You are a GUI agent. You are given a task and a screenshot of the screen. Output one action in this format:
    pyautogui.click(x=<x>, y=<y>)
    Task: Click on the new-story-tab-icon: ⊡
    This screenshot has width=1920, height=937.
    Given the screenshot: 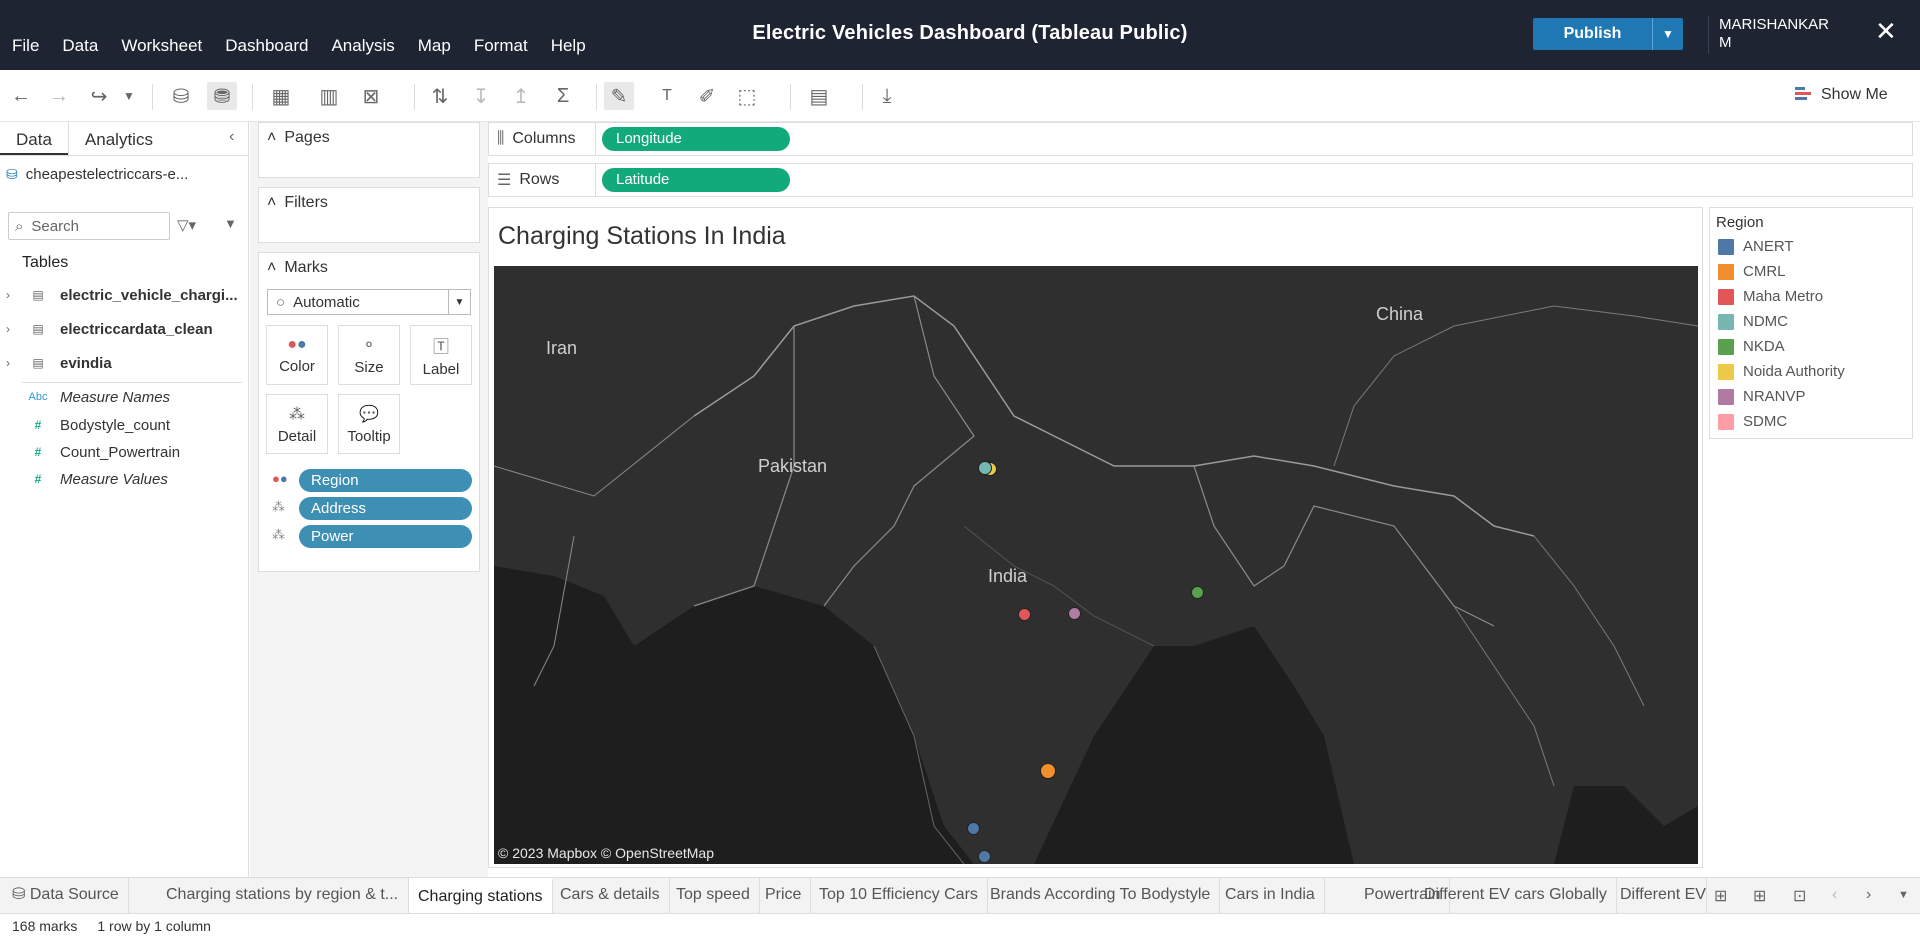 What is the action you would take?
    pyautogui.click(x=1799, y=896)
    